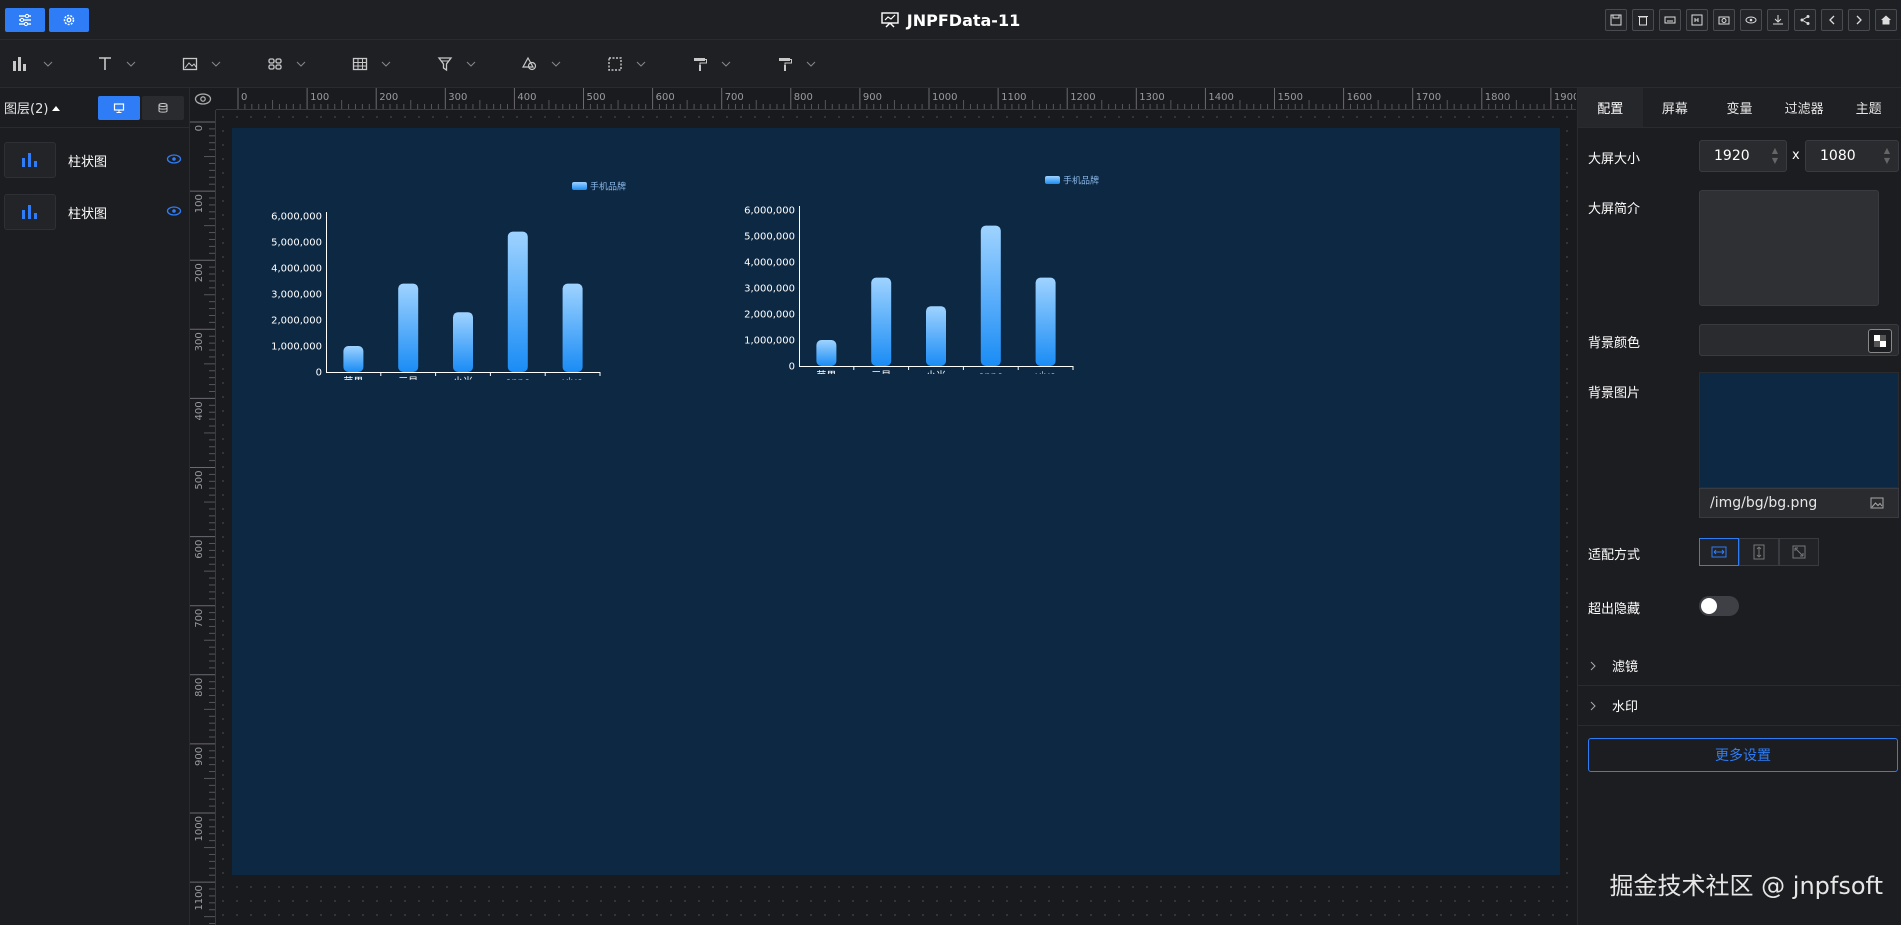 Image resolution: width=1901 pixels, height=925 pixels. I want to click on bg-image-path-input: /img/bg/bg.png, so click(1799, 503).